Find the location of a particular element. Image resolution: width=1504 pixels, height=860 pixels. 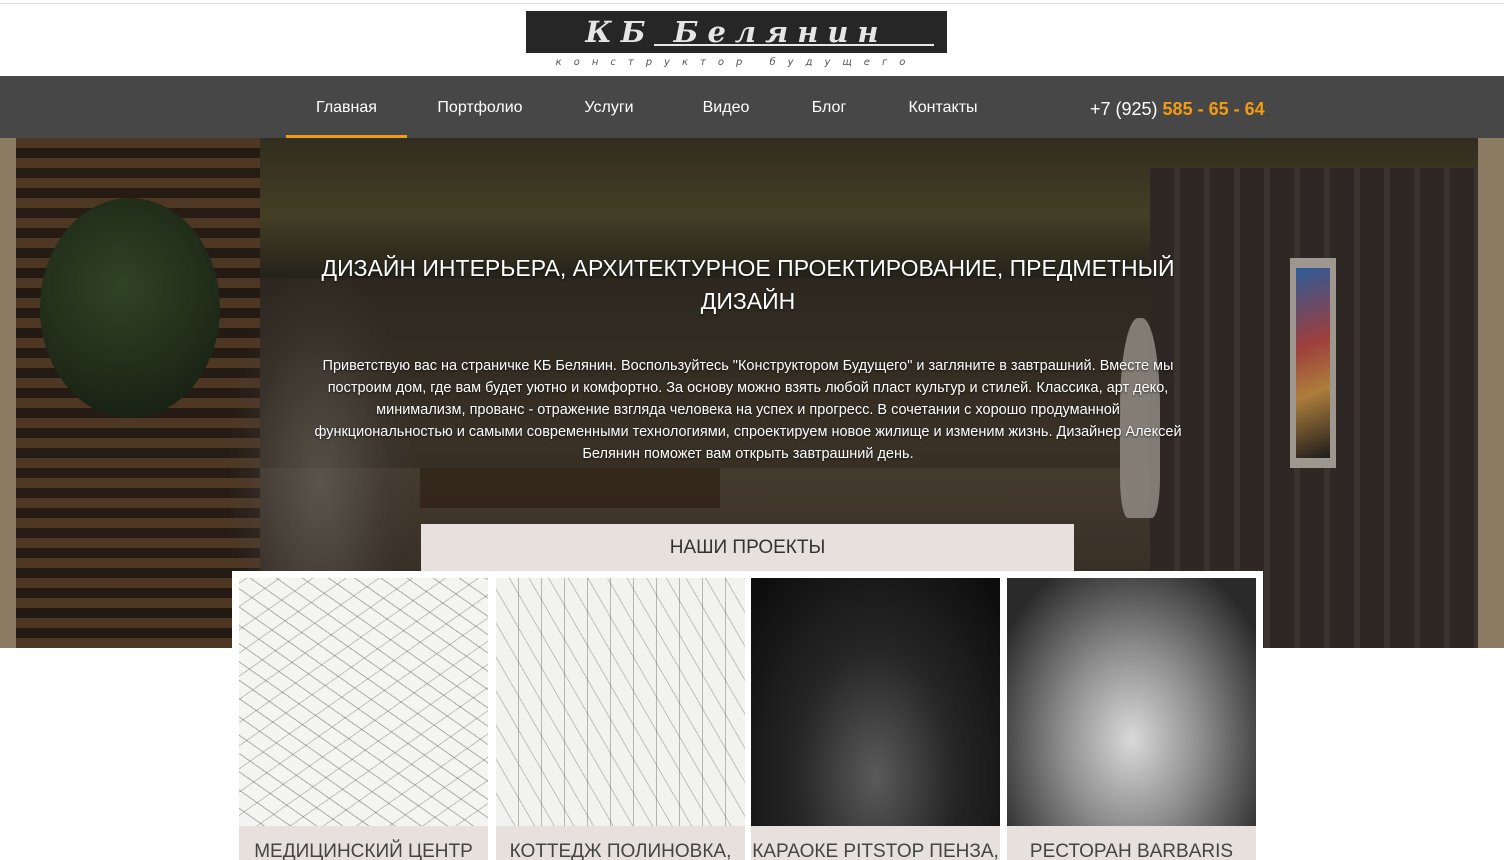

phone-prefix: +7 (925) is located at coordinates (1126, 109).